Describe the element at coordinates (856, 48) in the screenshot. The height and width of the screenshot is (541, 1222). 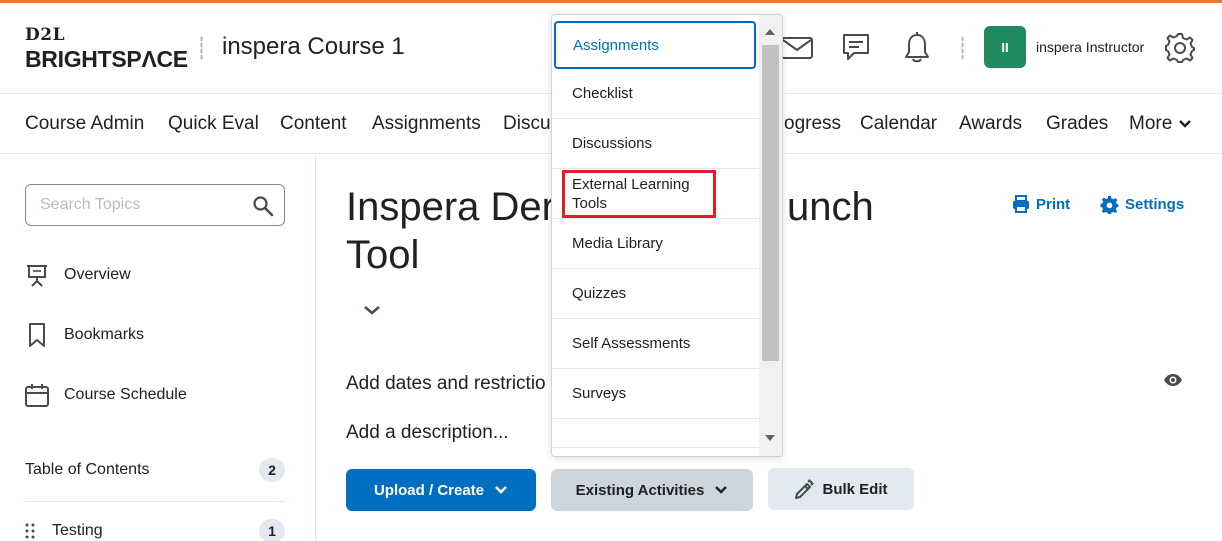
I see `messages-icon` at that location.